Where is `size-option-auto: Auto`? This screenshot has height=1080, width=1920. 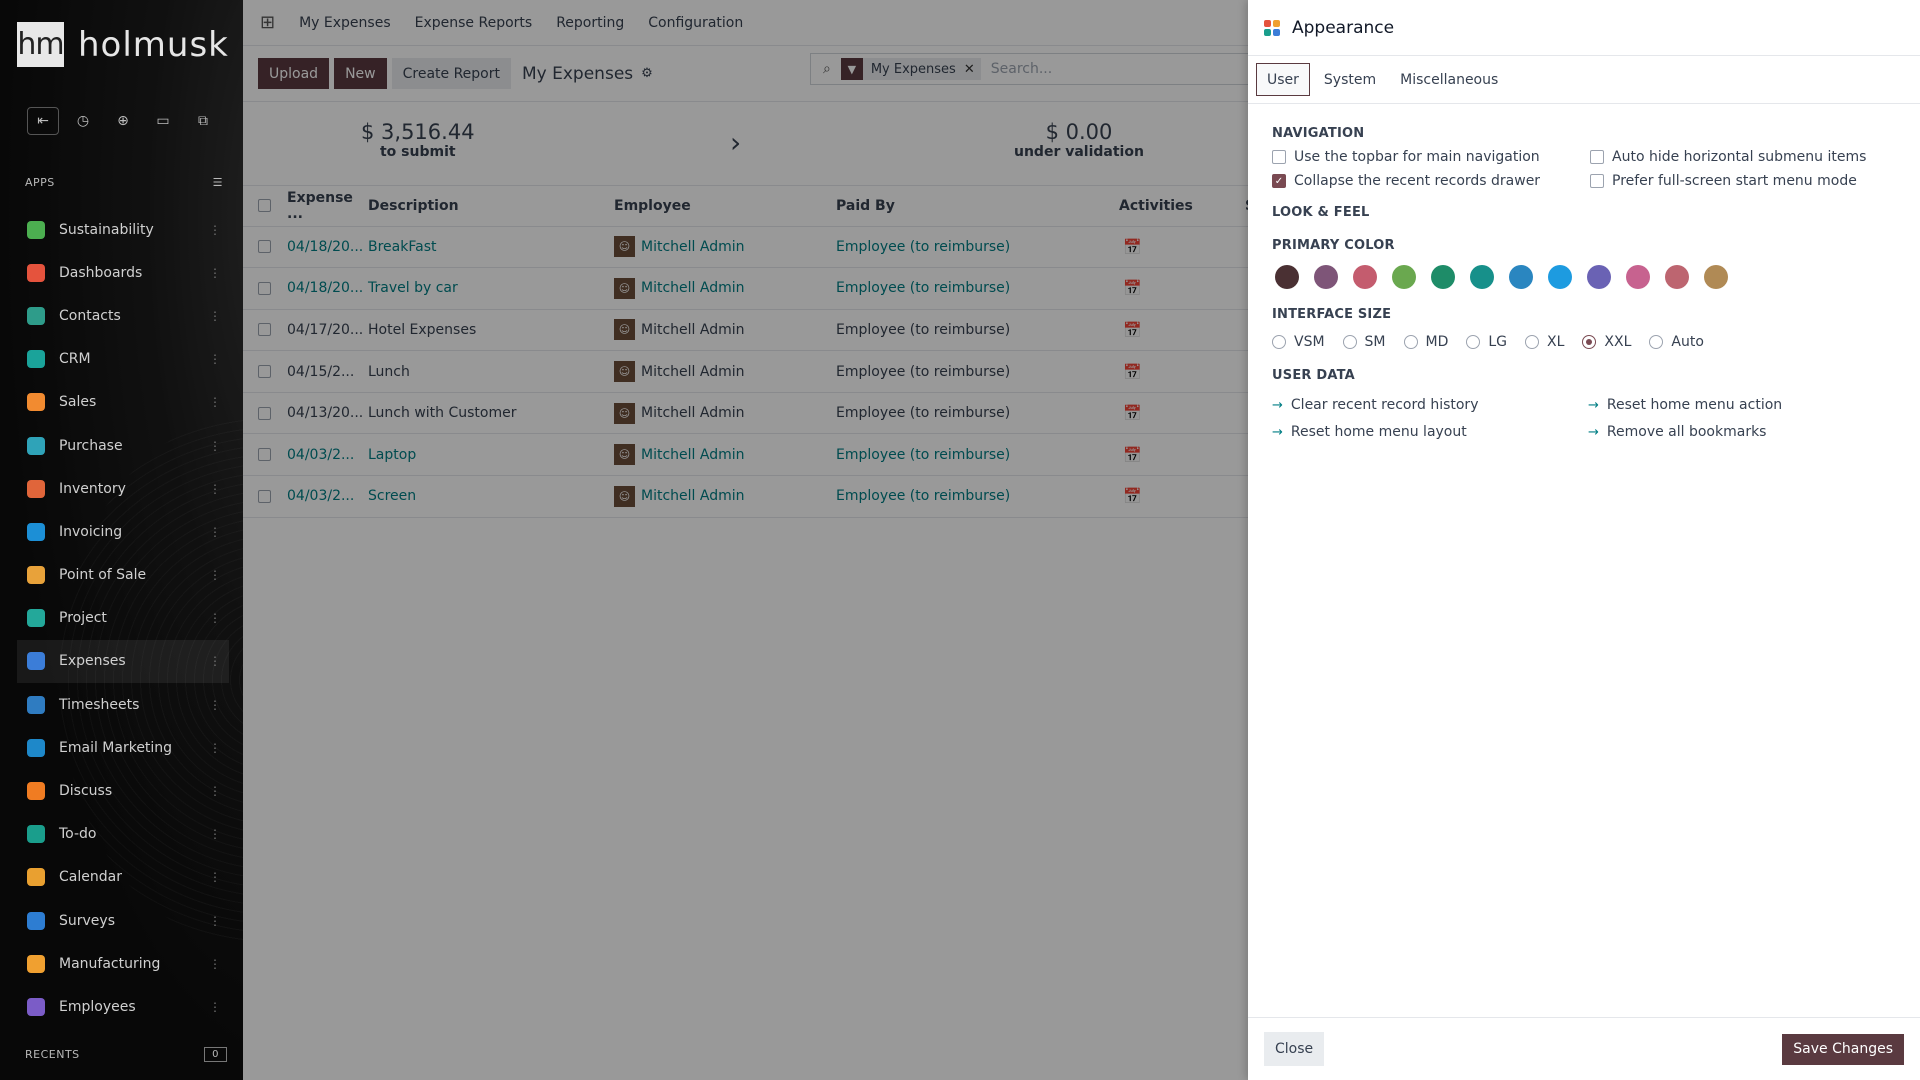
size-option-auto: Auto is located at coordinates (1676, 342).